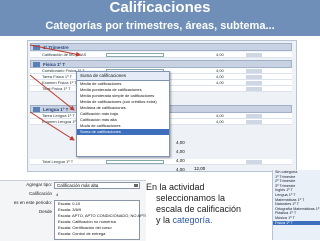  What do you see at coordinates (64, 54) in the screenshot?
I see `grade-item-name: Calificación de MOFRAS` at bounding box center [64, 54].